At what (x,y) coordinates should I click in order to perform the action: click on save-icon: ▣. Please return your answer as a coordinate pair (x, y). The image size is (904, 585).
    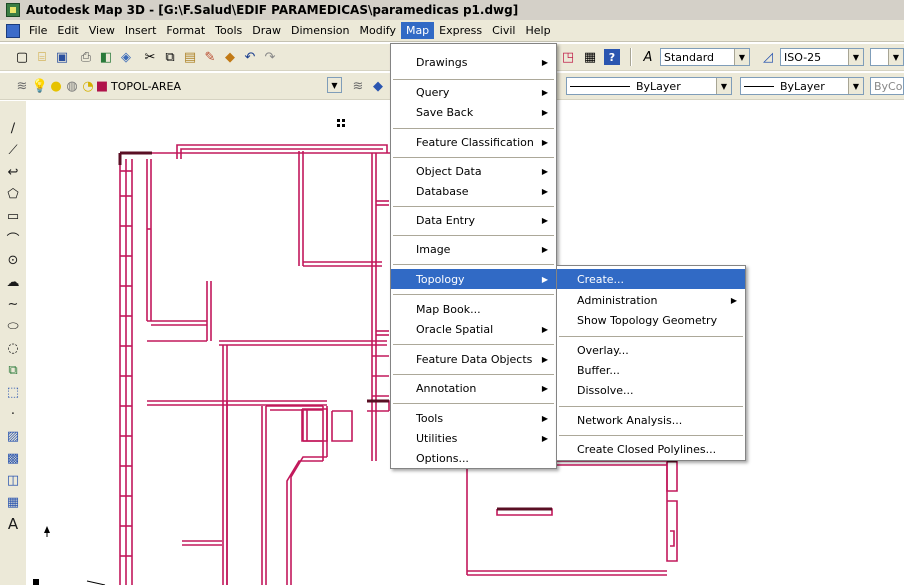
    Looking at the image, I should click on (62, 57).